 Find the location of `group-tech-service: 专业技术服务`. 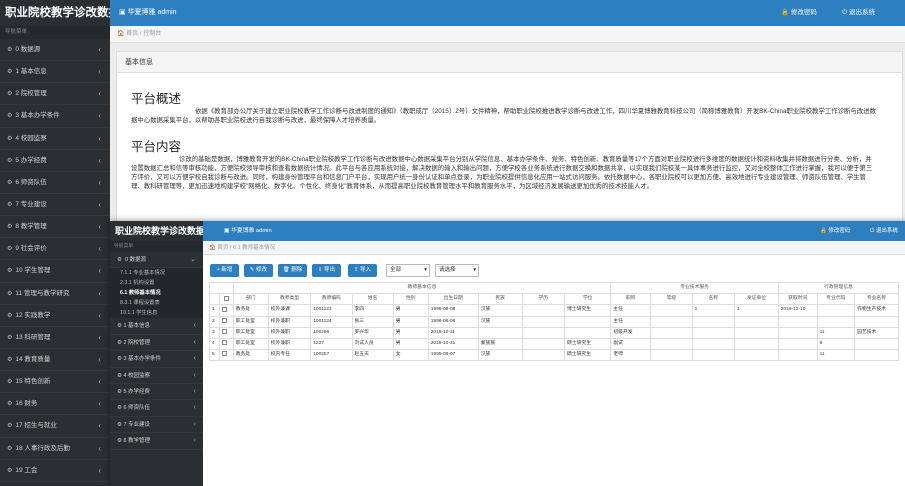

group-tech-service: 专业技术服务 is located at coordinates (694, 288).